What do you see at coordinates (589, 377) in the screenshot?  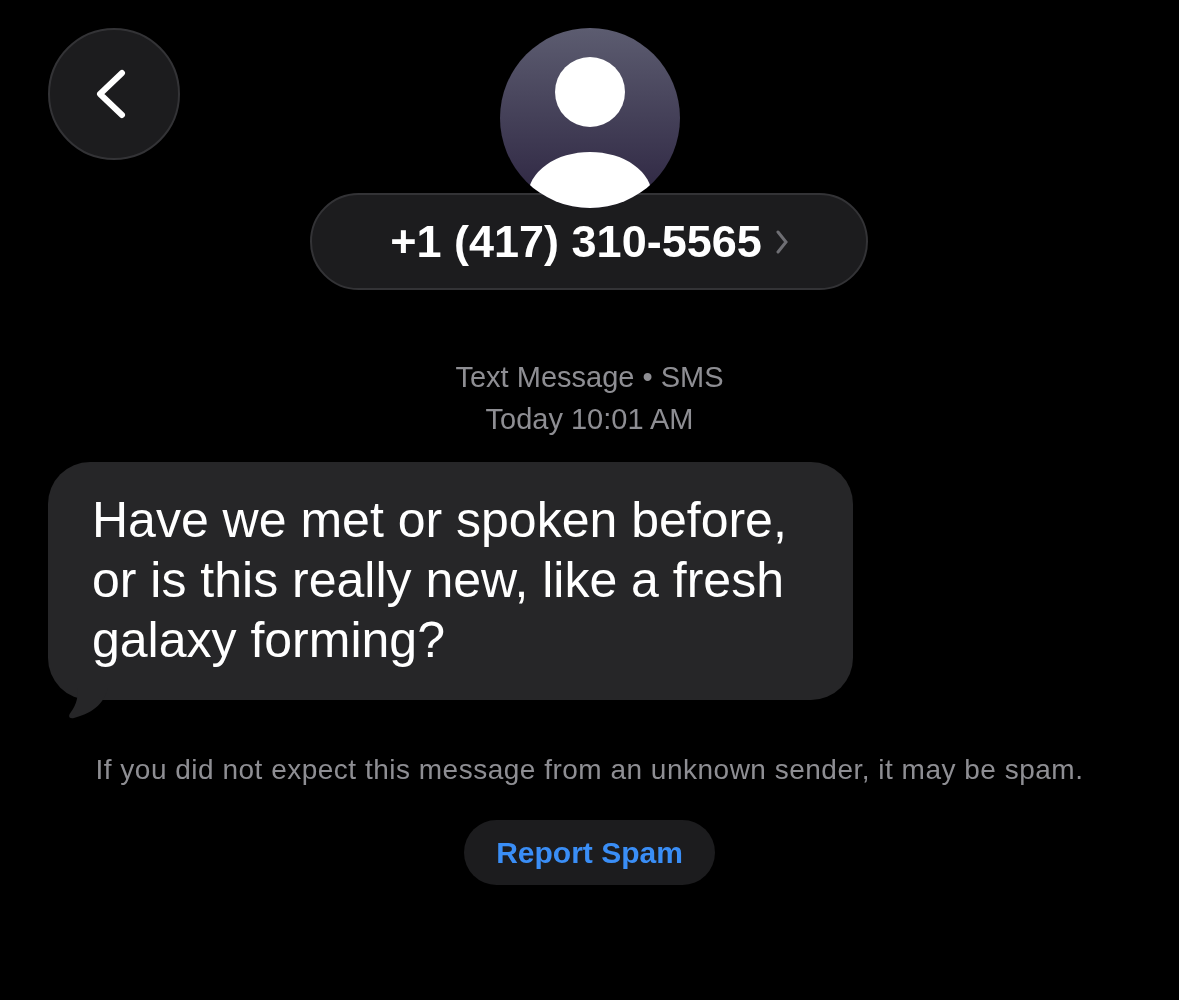 I see `service-label: Text Message • SMS` at bounding box center [589, 377].